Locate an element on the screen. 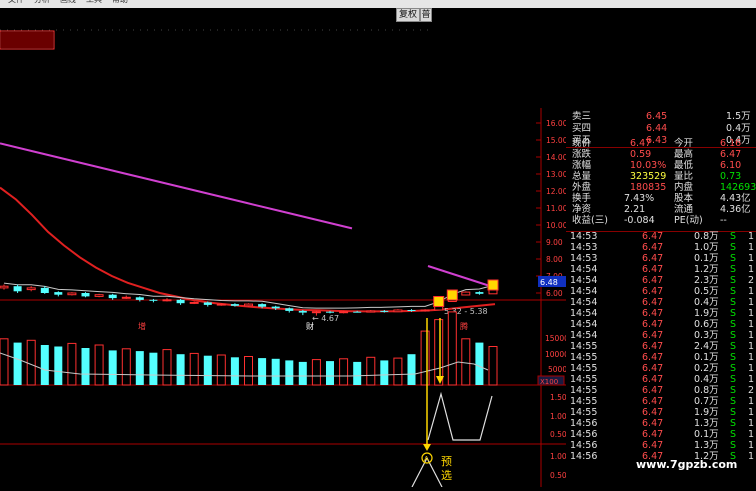 This screenshot has height=491, width=756. tick-row: 14:56 6.47 0.1万 S 1 is located at coordinates (661, 434).